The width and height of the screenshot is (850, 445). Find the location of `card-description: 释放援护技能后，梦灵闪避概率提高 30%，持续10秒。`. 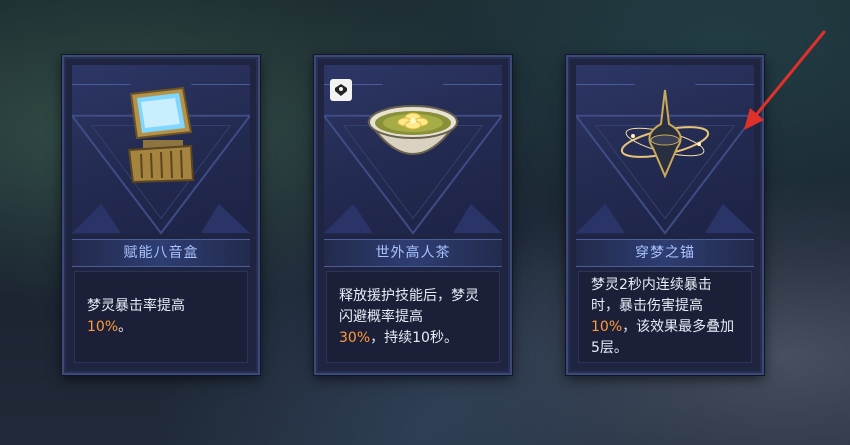

card-description: 释放援护技能后，梦灵闪避概率提高 30%，持续10秒。 is located at coordinates (413, 317).